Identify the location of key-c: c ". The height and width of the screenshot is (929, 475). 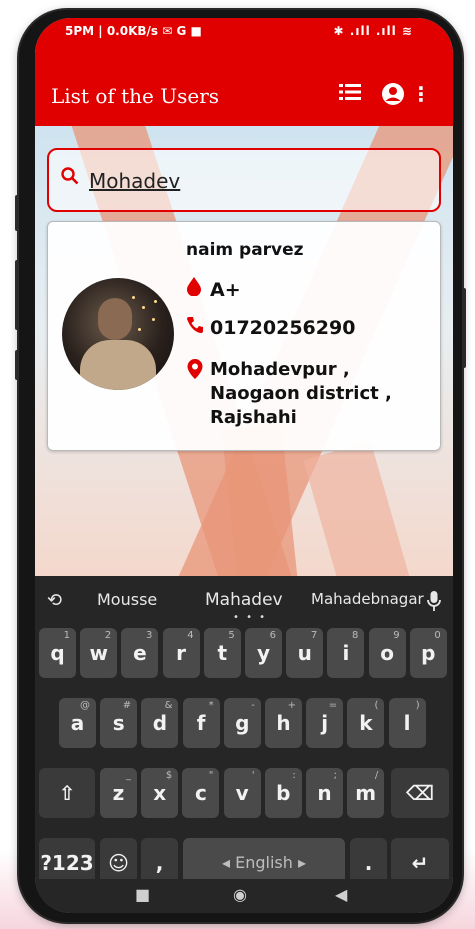
(201, 793).